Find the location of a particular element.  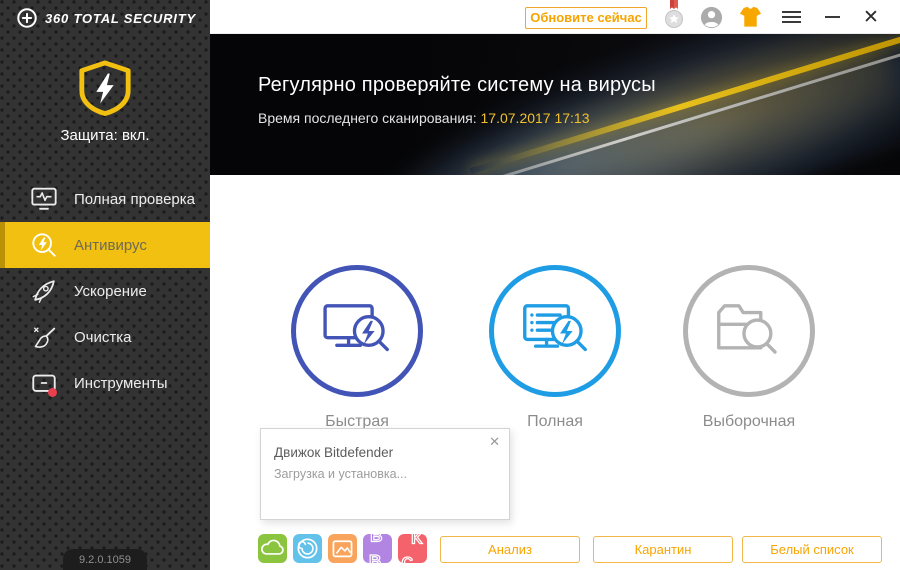

sidebar-item-antivirus: Антивирус is located at coordinates (105, 245).